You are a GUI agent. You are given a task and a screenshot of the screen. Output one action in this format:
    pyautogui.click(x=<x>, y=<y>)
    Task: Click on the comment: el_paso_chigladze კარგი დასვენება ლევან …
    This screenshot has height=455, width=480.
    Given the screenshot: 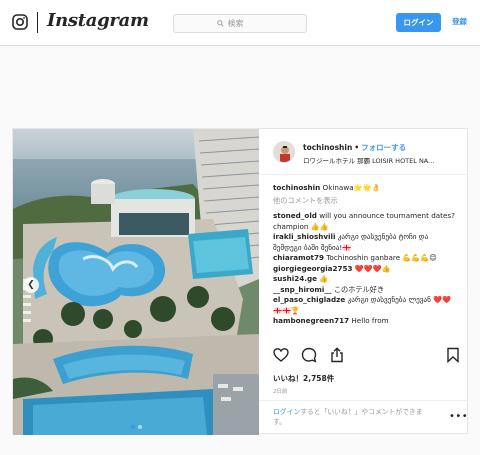 What is the action you would take?
    pyautogui.click(x=366, y=305)
    